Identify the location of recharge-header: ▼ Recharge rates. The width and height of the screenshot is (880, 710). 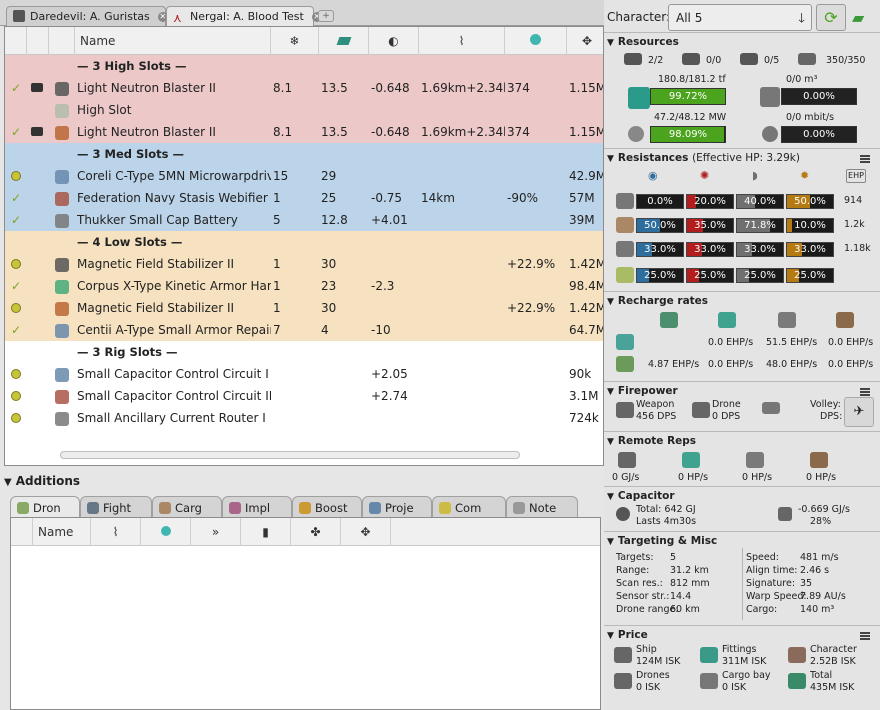
(657, 301).